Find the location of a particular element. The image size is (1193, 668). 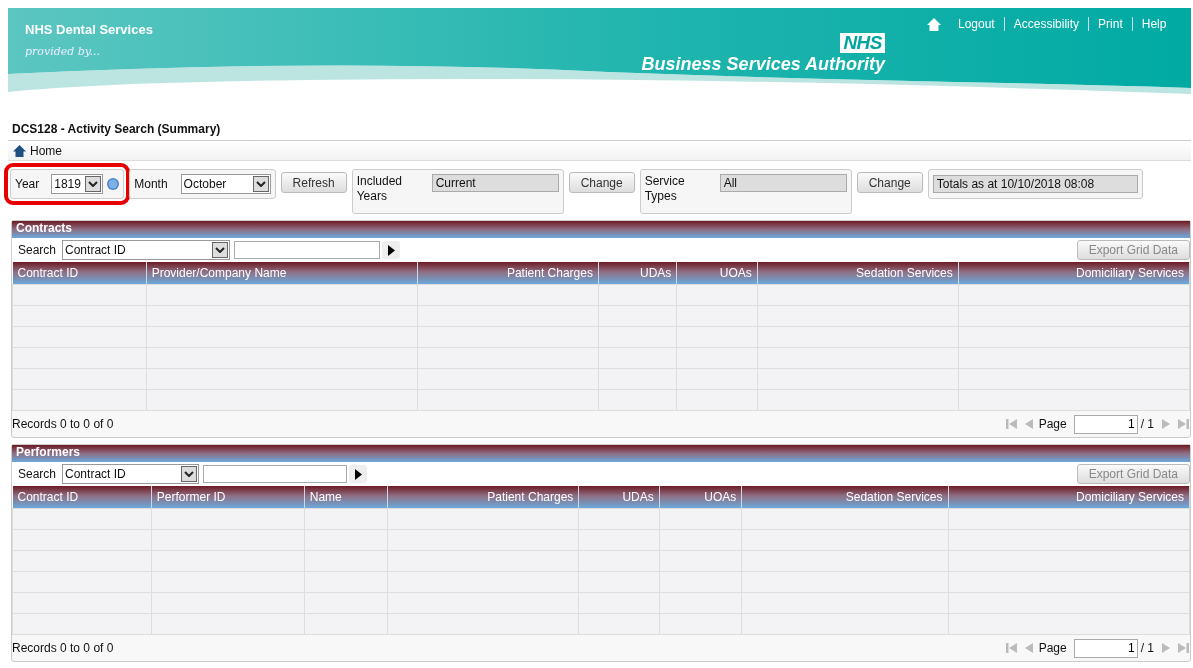

column-header: Provider/Company Name is located at coordinates (282, 273).